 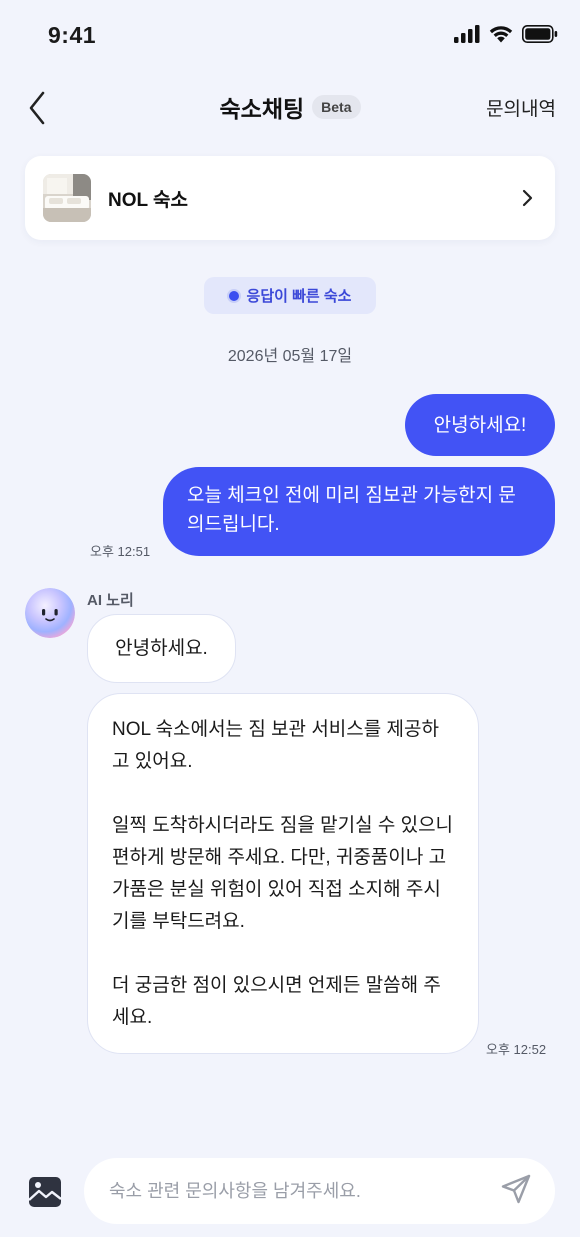 I want to click on chevron-right-icon, so click(x=527, y=198).